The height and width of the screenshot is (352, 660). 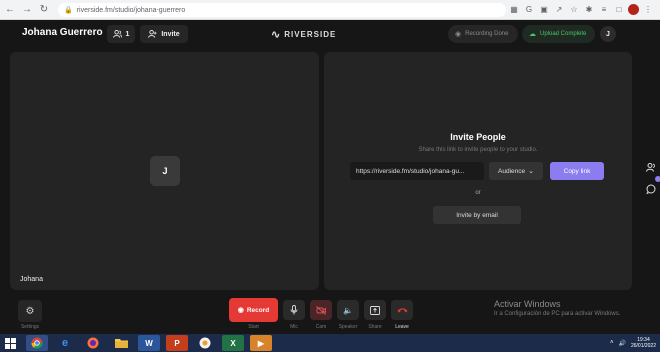 I want to click on people-icon, so click(x=117, y=34).